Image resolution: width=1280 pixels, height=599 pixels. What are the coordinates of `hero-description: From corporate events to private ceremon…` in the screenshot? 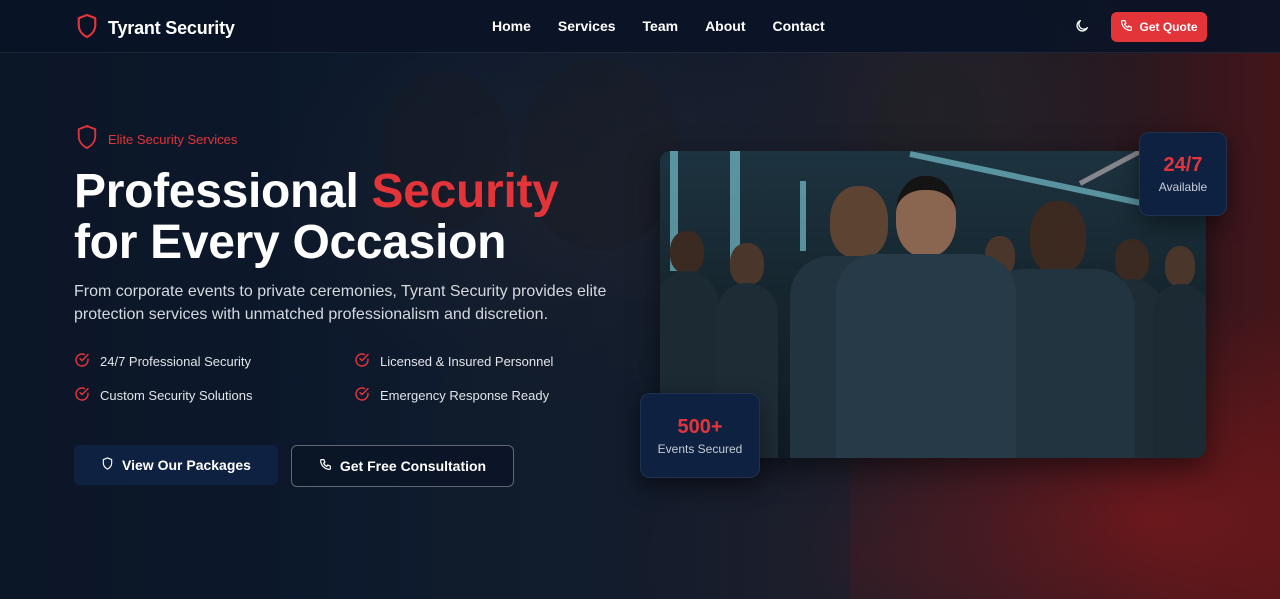 It's located at (340, 303).